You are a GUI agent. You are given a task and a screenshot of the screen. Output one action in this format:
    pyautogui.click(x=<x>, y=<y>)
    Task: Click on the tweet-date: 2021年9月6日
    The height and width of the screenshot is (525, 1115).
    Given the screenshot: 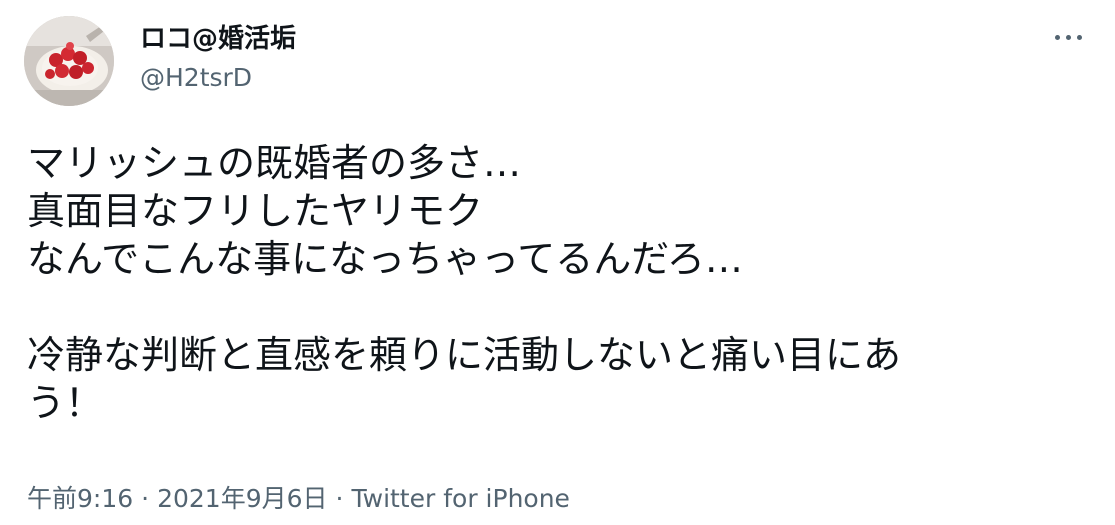 What is the action you would take?
    pyautogui.click(x=242, y=498)
    